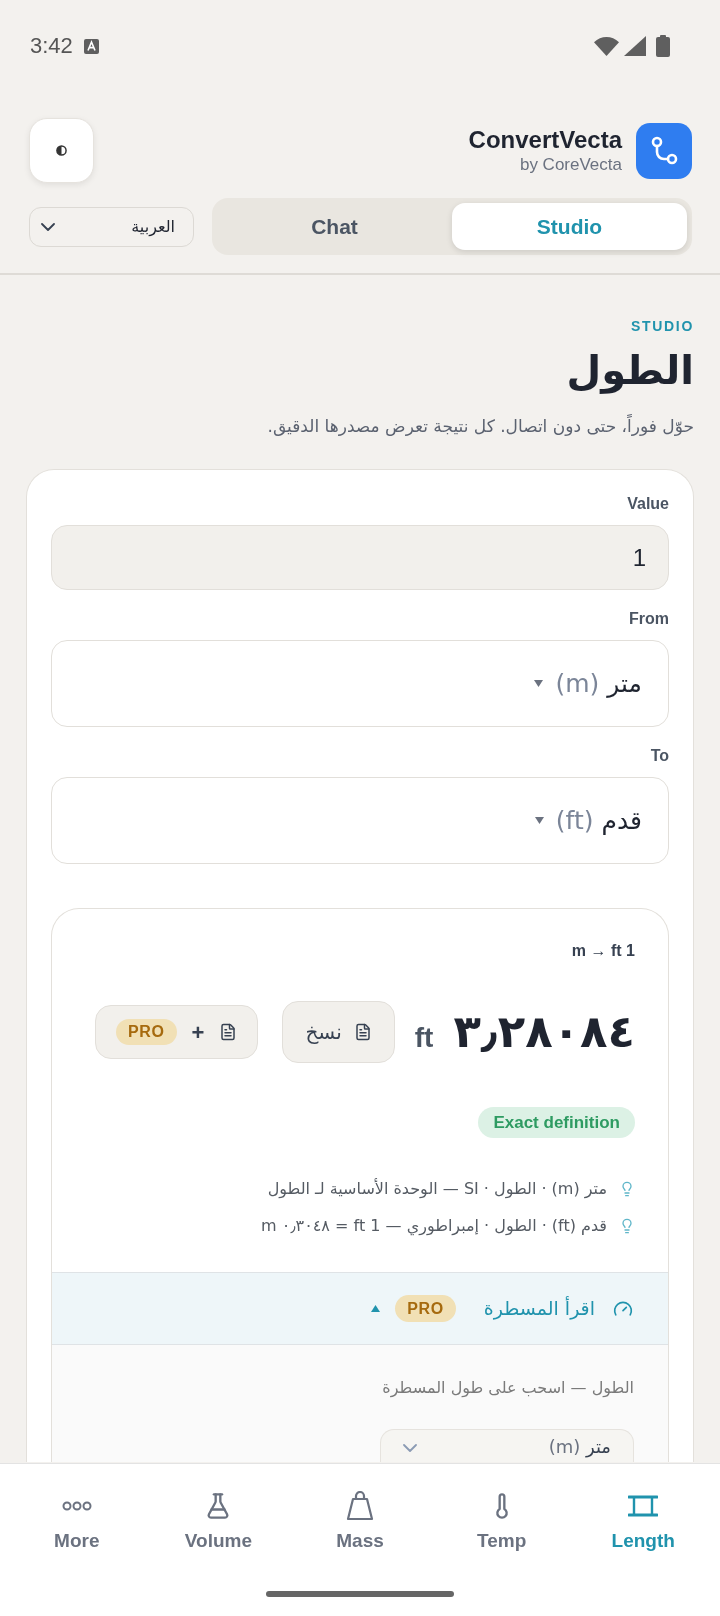  What do you see at coordinates (218, 1521) in the screenshot?
I see `nav-tab: Volume` at bounding box center [218, 1521].